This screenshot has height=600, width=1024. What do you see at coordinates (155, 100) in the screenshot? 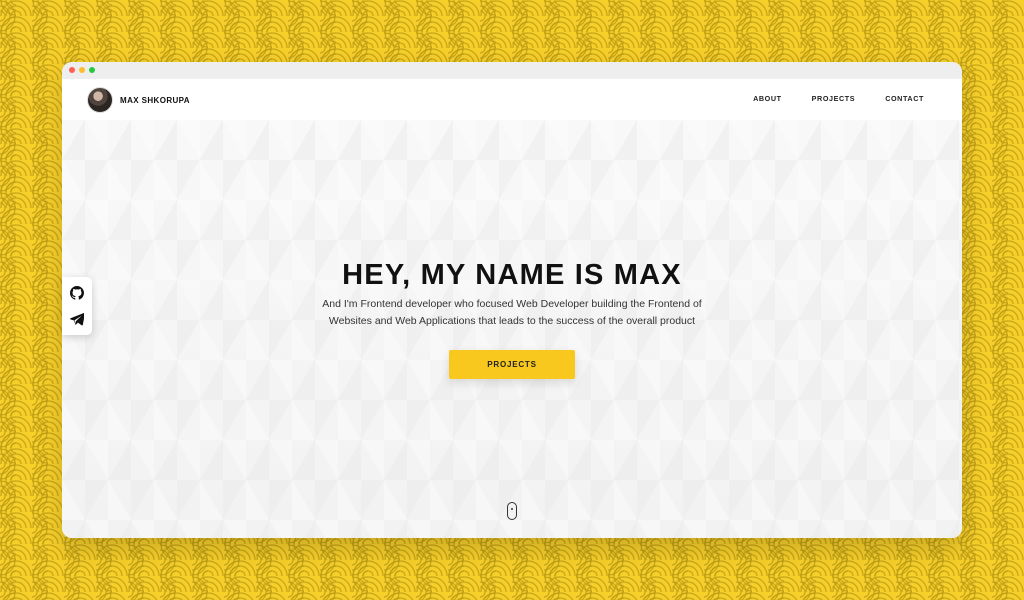
I see `brand-name: MAX SHKORUPA` at bounding box center [155, 100].